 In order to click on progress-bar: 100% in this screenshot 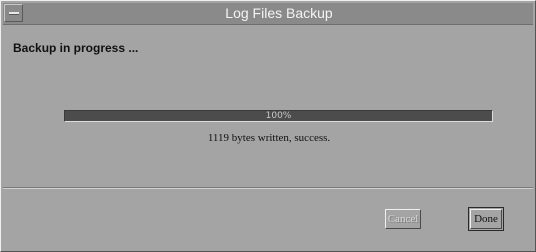, I will do `click(278, 116)`.